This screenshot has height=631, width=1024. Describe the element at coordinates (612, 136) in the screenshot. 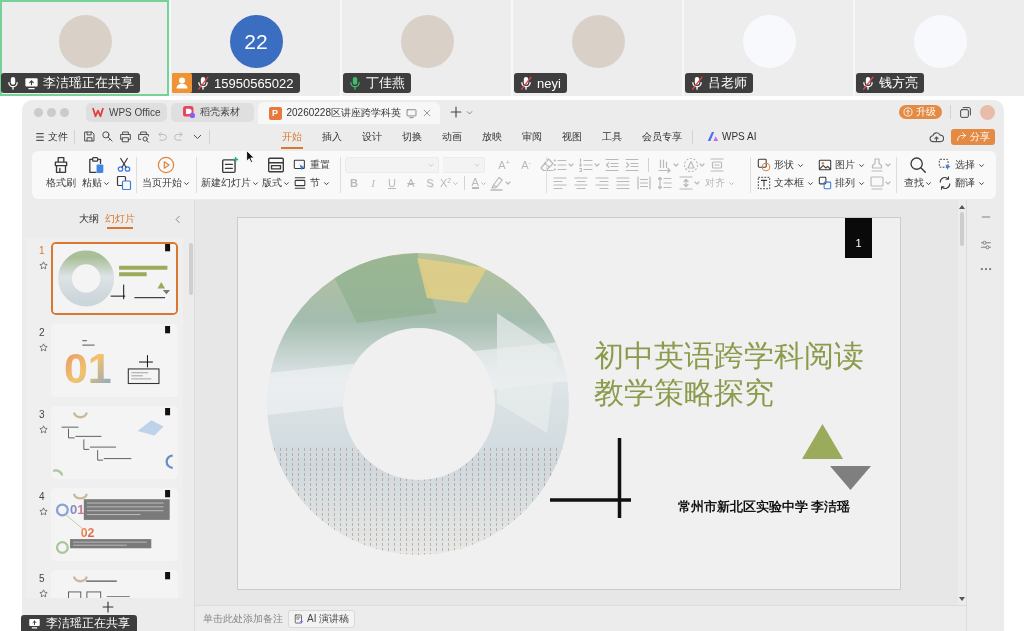

I see `menu-tab: 工具` at that location.